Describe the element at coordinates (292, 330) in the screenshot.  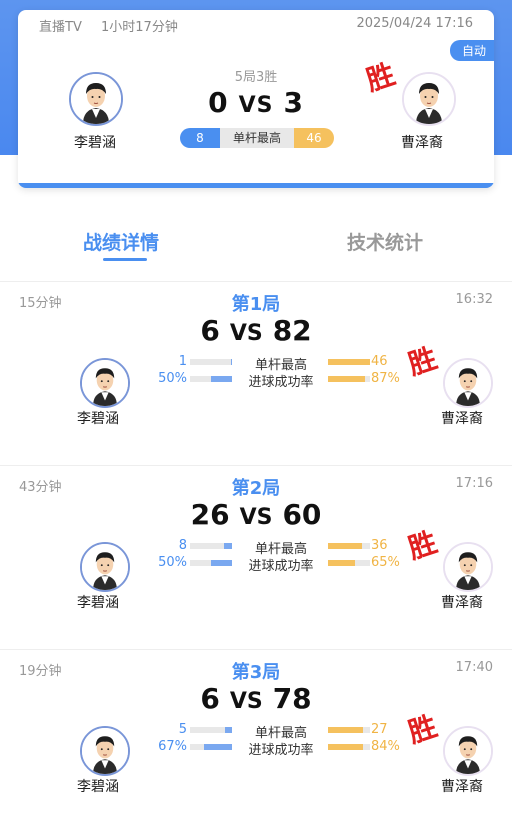
I see `game-score-right: 82` at that location.